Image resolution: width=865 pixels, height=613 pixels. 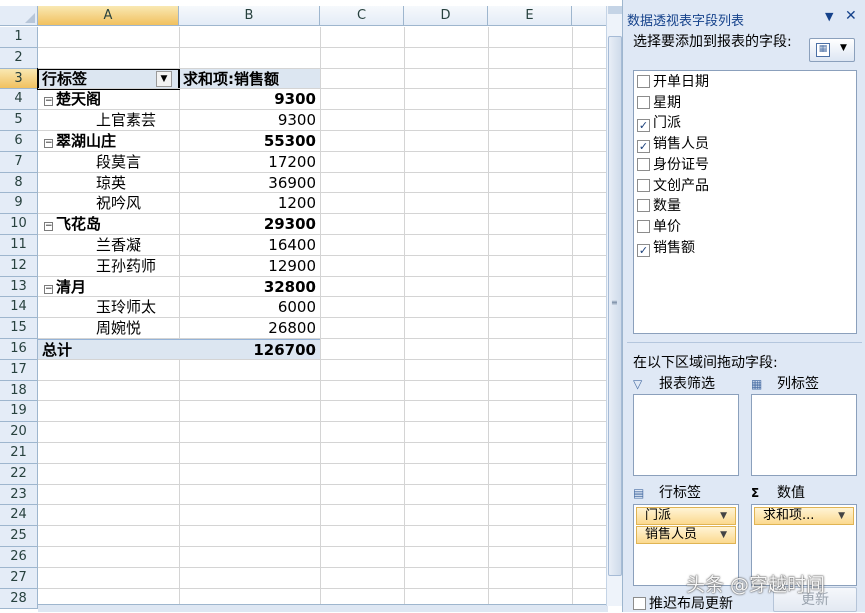 I want to click on grand-total-value: 126700, so click(x=249, y=349).